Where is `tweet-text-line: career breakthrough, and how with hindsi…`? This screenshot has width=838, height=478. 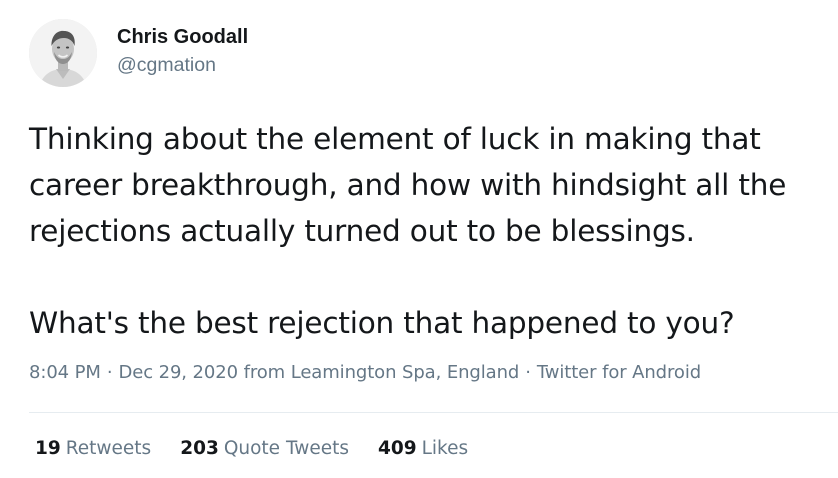 tweet-text-line: career breakthrough, and how with hindsi… is located at coordinates (408, 185).